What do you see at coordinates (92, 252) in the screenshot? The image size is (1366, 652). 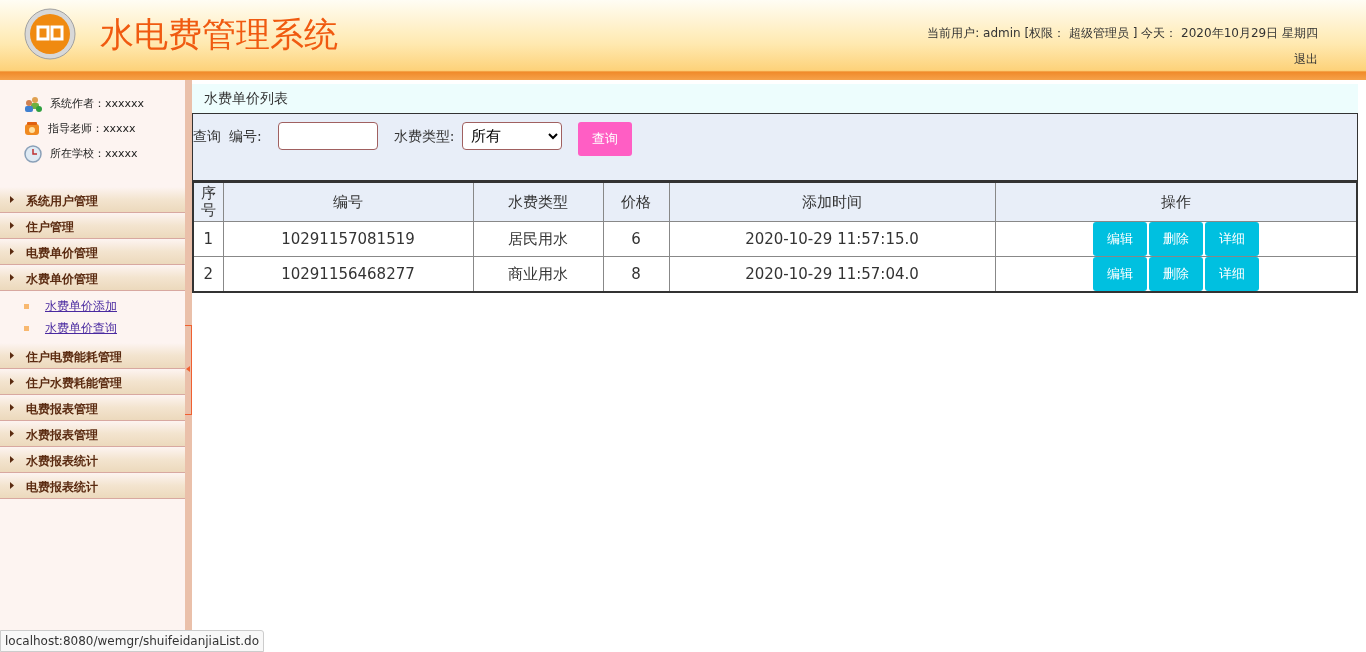 I see `menu-item: 电费单价管理` at bounding box center [92, 252].